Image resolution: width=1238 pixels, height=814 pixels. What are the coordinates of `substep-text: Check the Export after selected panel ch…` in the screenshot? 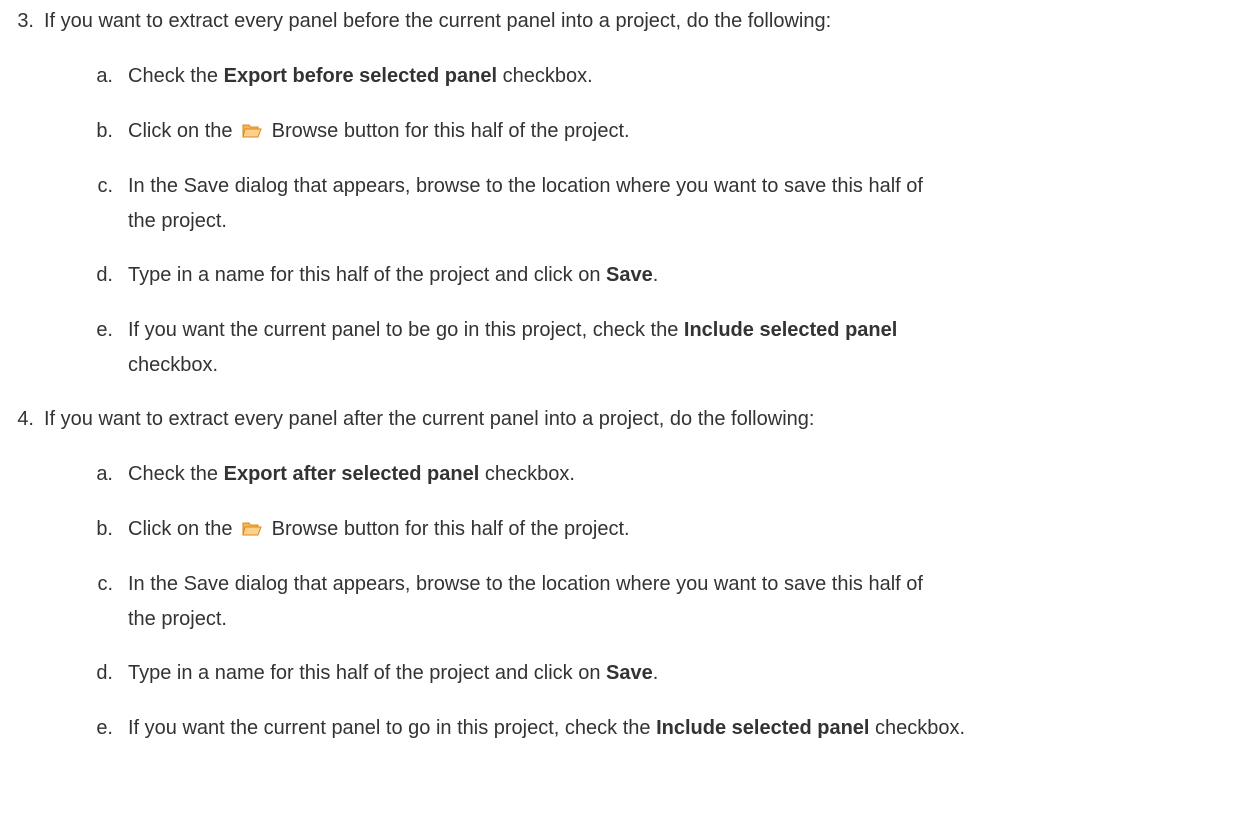 It's located at (678, 474).